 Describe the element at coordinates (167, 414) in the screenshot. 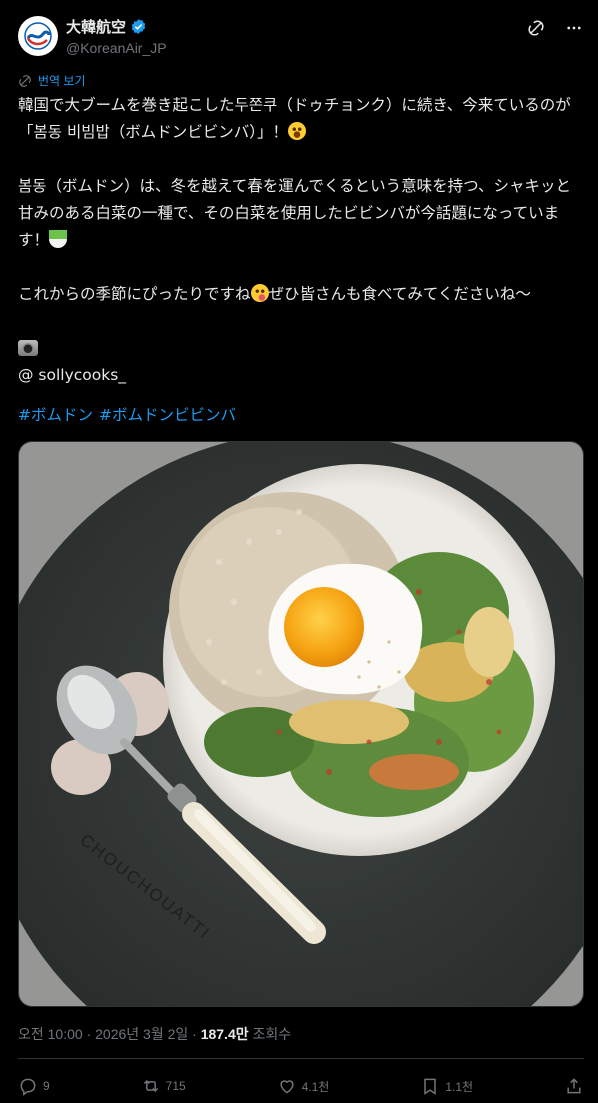

I see `hashtag-bomdong-bibimbap: #ボムドンビビンバ` at that location.